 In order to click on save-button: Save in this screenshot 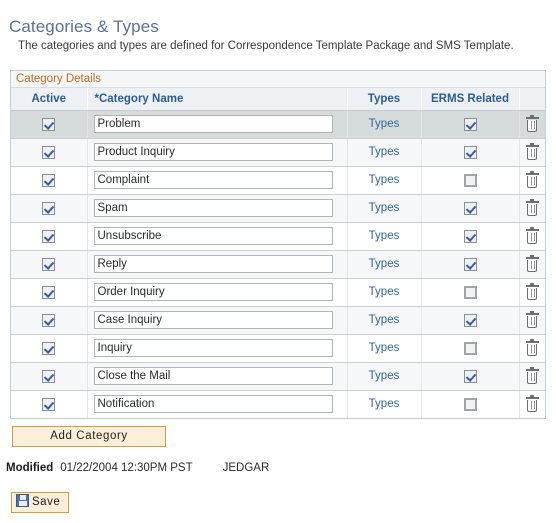, I will do `click(40, 502)`.